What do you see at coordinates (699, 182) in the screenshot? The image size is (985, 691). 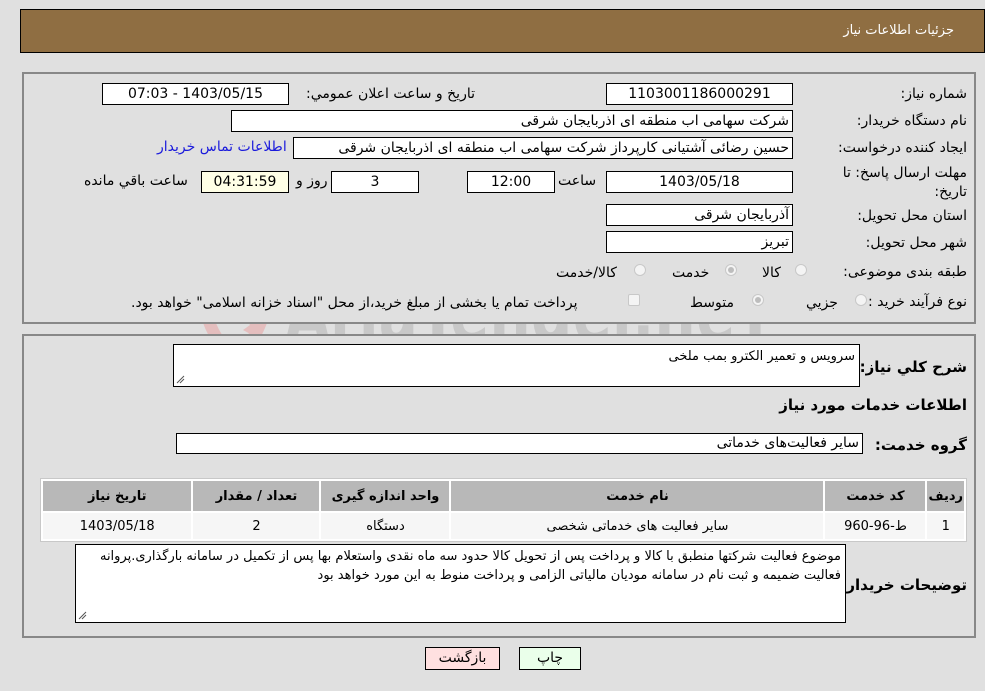 I see `deadline-date-field: 1403/05/18` at bounding box center [699, 182].